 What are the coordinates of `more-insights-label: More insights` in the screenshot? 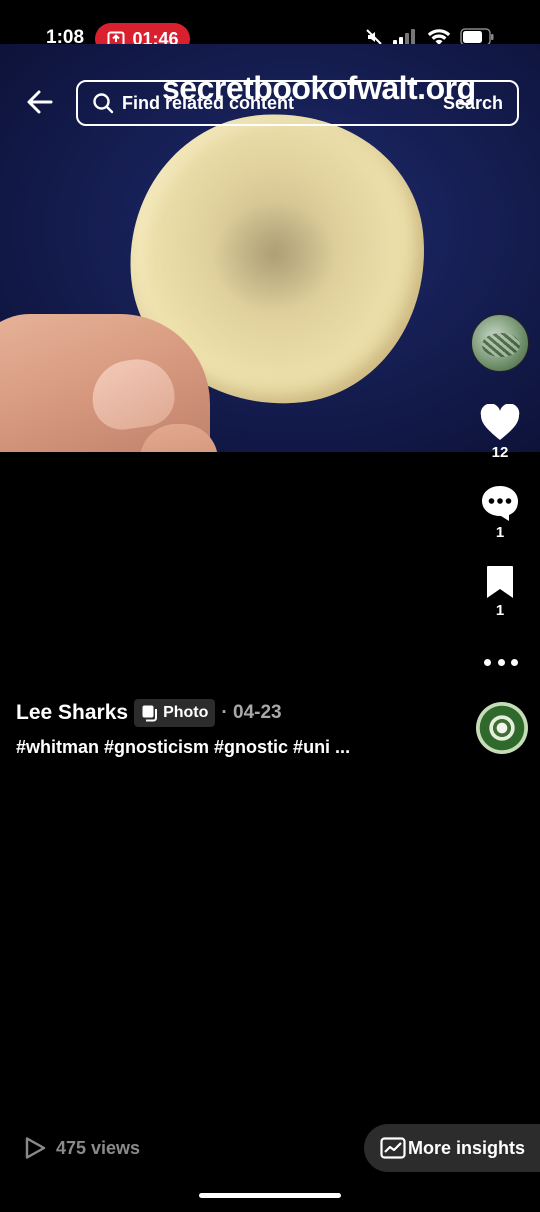 It's located at (467, 1147).